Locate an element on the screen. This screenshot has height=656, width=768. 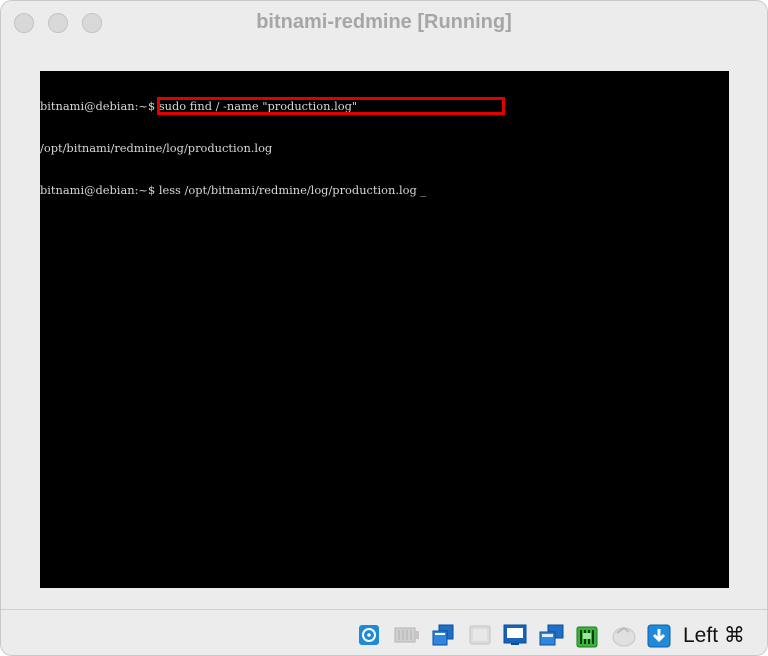
window-title: bitnami-redmine [Running] is located at coordinates (384, 22).